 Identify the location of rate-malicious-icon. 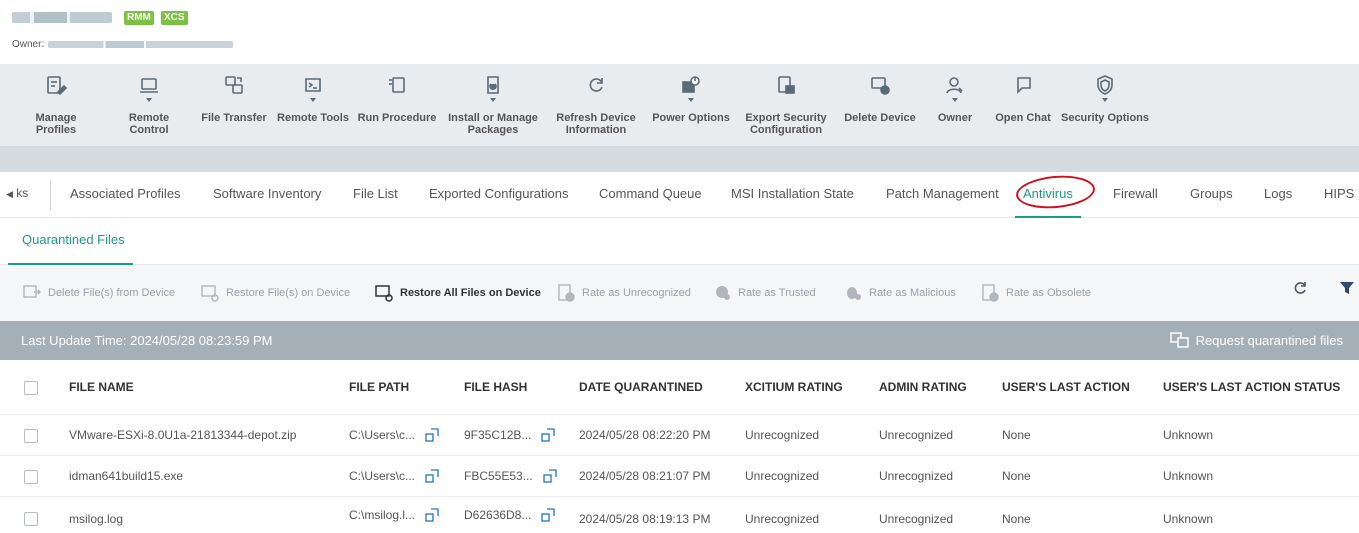
(854, 293).